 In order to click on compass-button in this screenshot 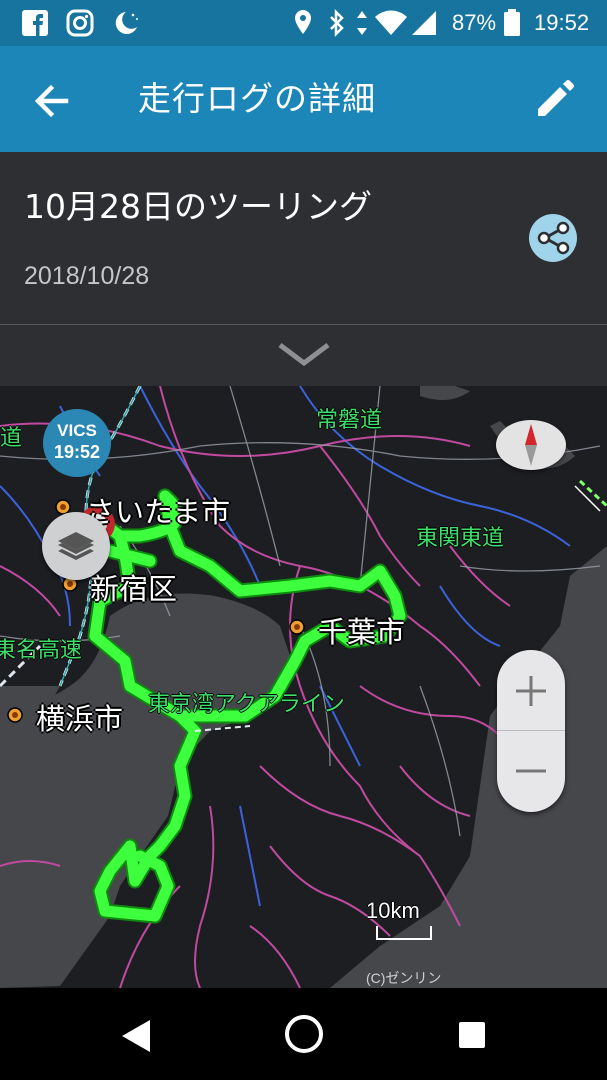, I will do `click(531, 445)`.